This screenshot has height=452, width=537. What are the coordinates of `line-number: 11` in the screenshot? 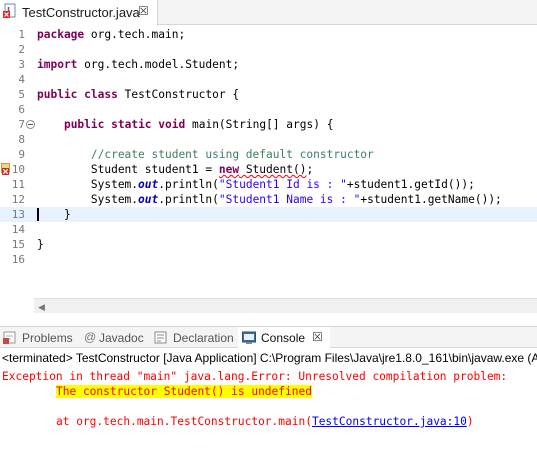 It's located at (18, 184).